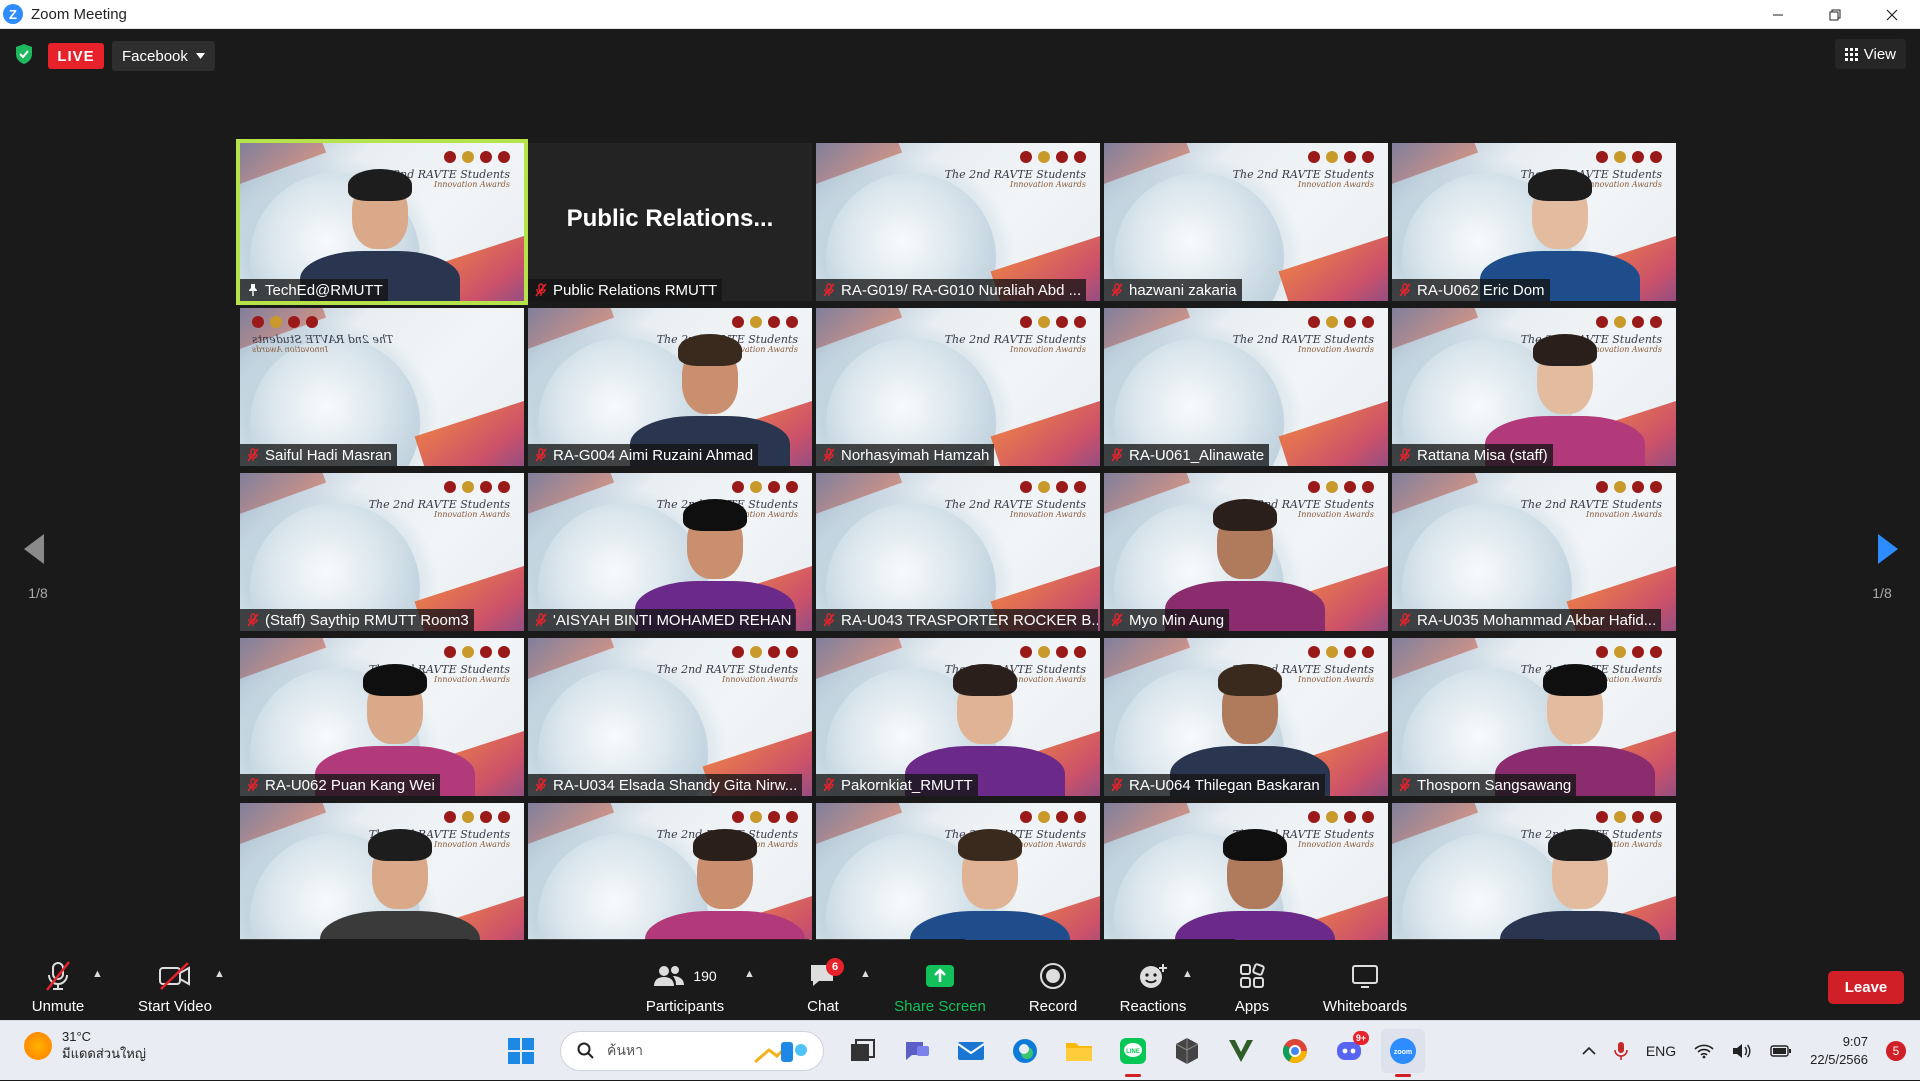 This screenshot has height=1081, width=1920. What do you see at coordinates (1365, 980) in the screenshot?
I see `whiteboards-button: Whiteboards` at bounding box center [1365, 980].